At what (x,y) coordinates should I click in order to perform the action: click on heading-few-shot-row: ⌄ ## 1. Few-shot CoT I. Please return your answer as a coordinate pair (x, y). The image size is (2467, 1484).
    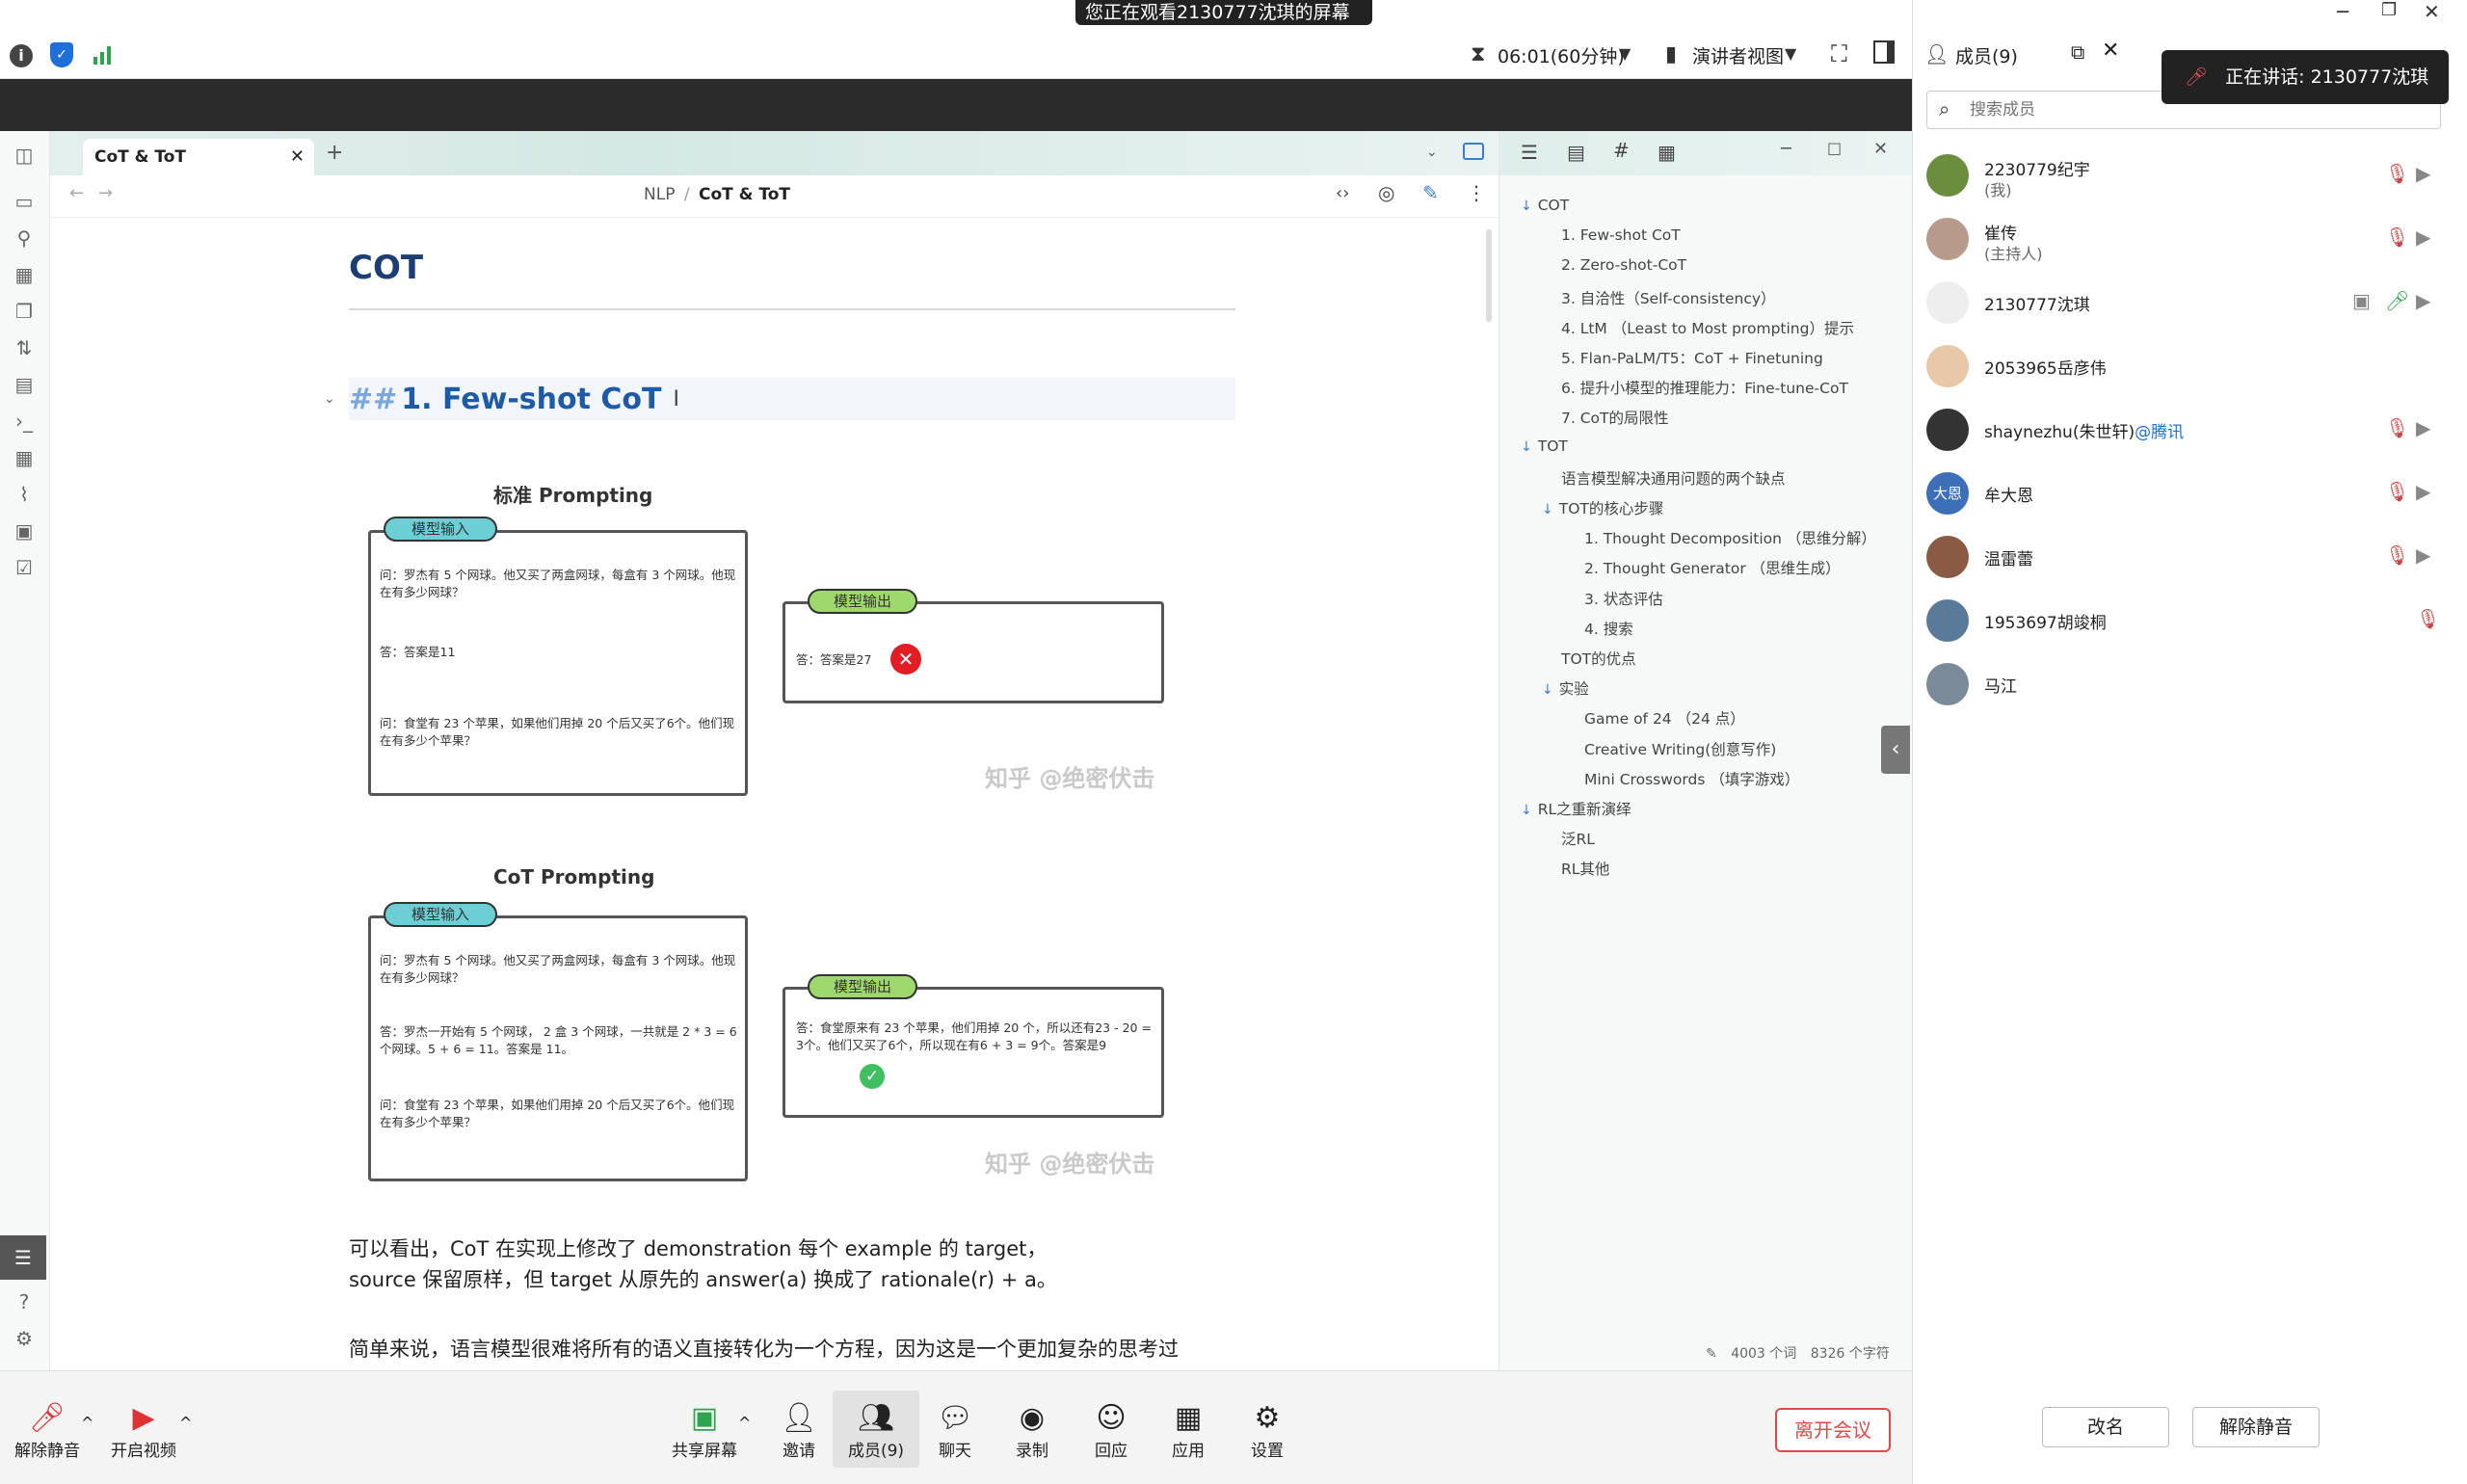
    Looking at the image, I should click on (779, 399).